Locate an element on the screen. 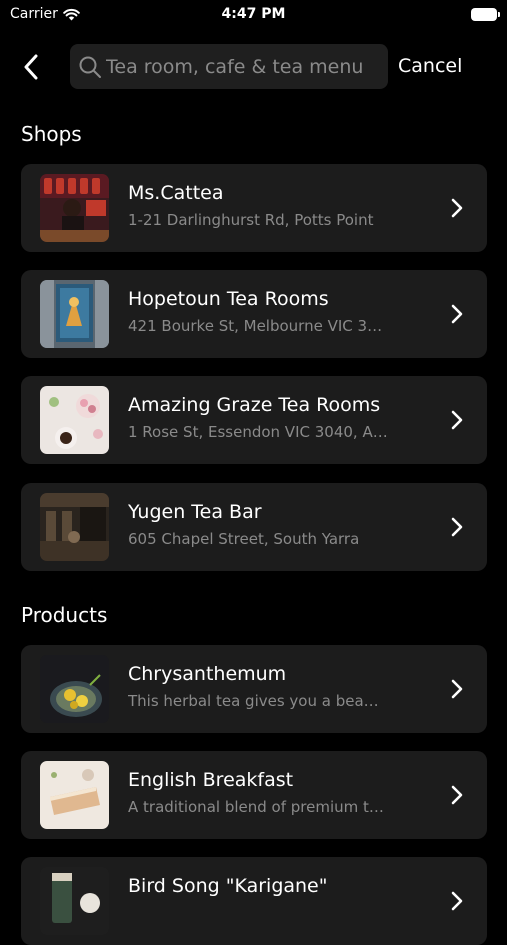 This screenshot has height=945, width=507. status-time: 4:47 PM is located at coordinates (253, 14).